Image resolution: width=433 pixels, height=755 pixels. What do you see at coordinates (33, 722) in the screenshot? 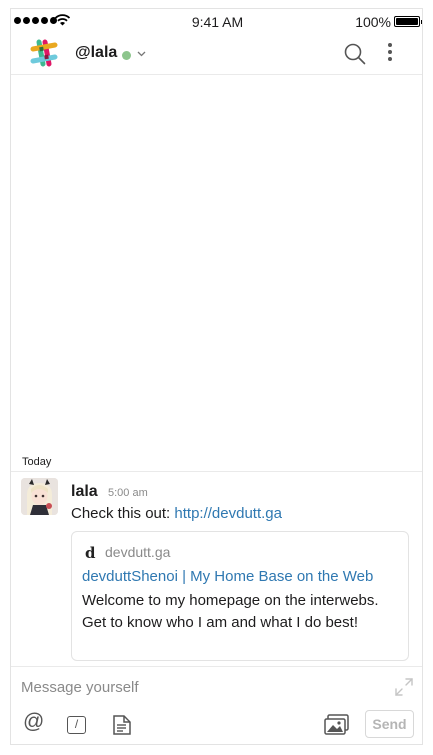
I see `at-mention-button: @` at bounding box center [33, 722].